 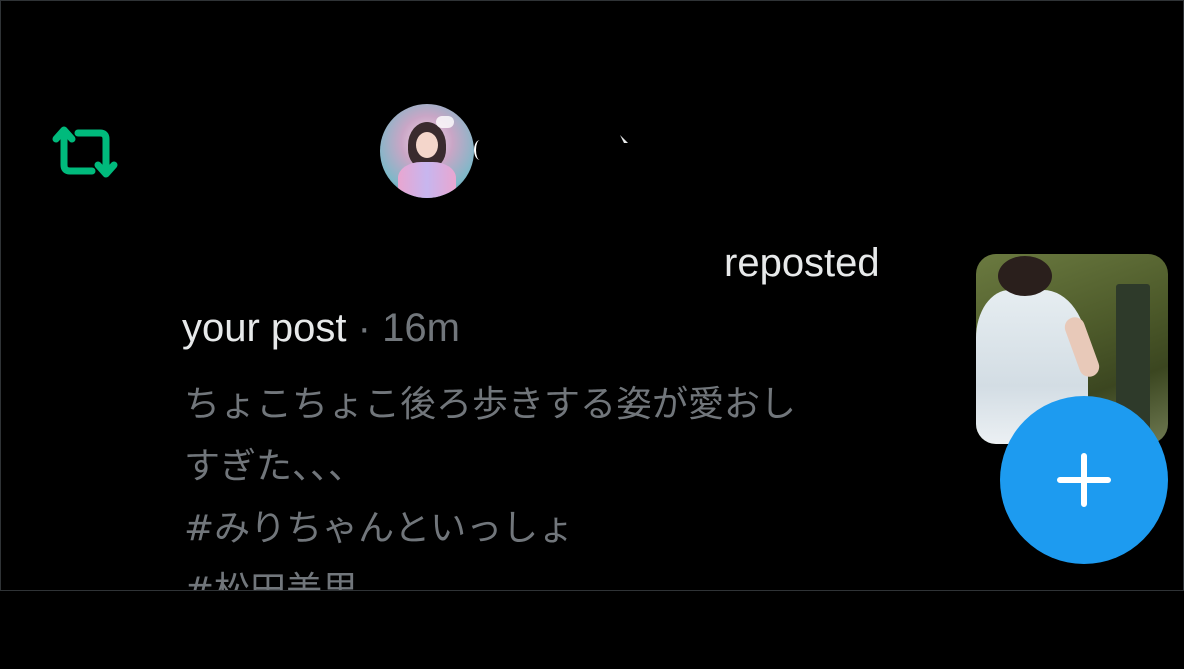 What do you see at coordinates (264, 328) in the screenshot?
I see `your-post-label: your post` at bounding box center [264, 328].